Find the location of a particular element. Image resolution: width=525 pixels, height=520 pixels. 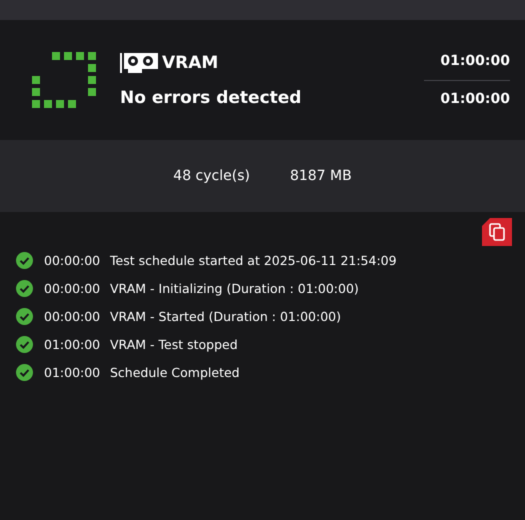

memory-size: 8187 MB is located at coordinates (321, 176).